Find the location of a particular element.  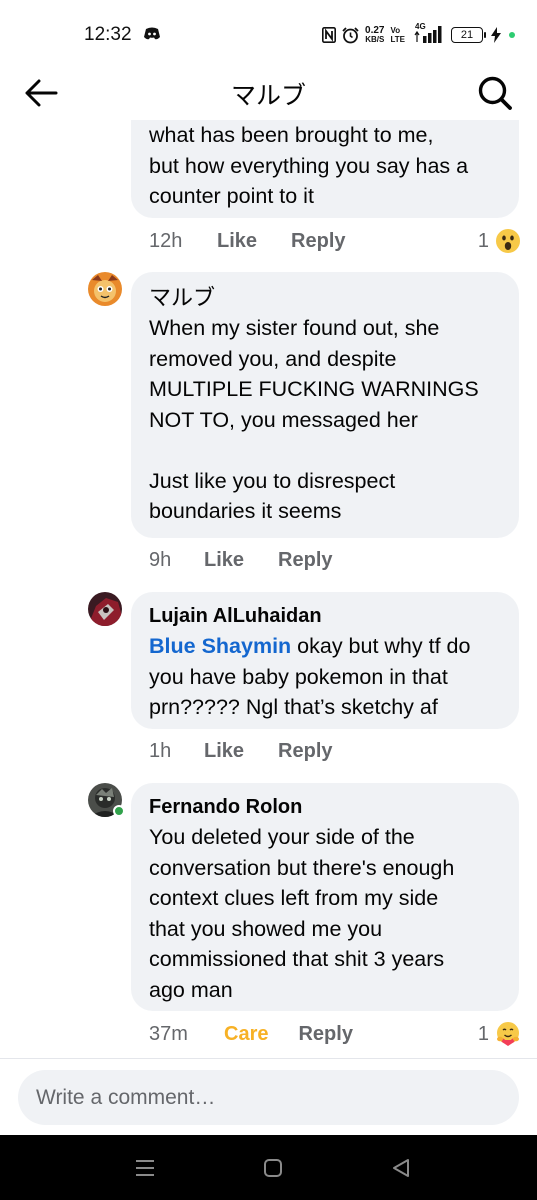

page-title: マルブ is located at coordinates (268, 96).